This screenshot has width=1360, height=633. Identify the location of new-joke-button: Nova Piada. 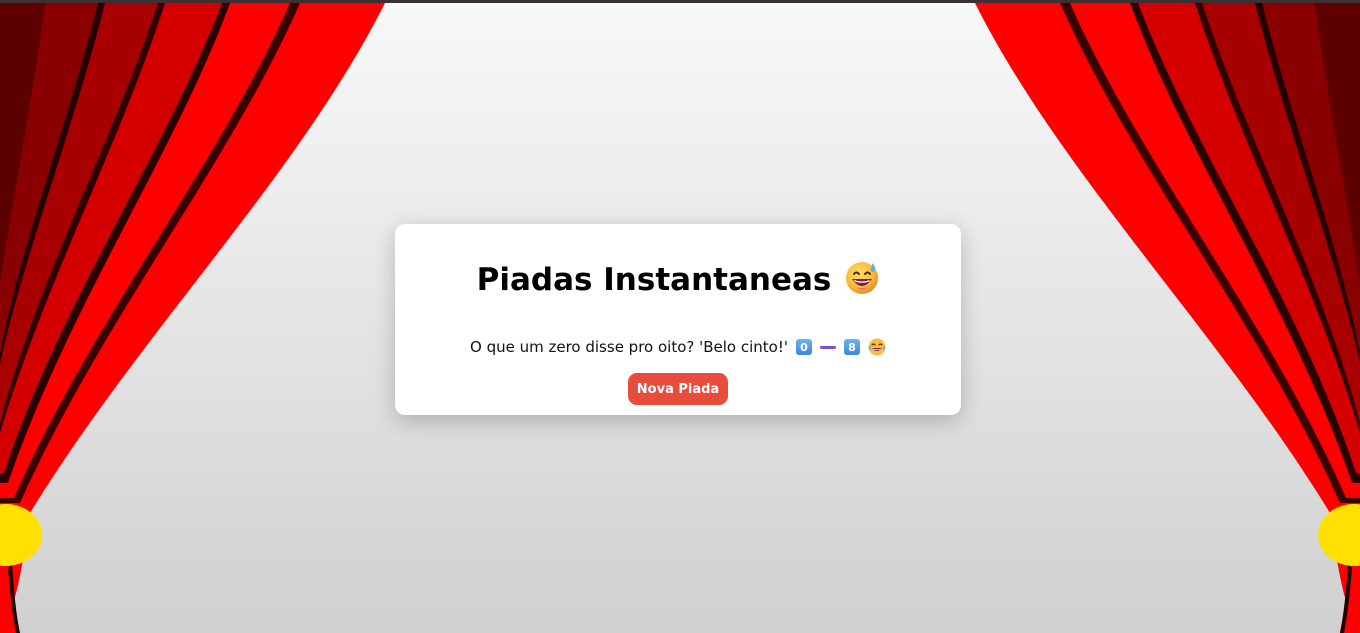
(678, 389).